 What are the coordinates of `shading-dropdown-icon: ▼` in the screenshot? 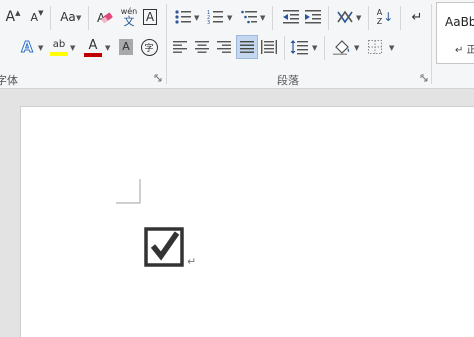 It's located at (356, 48).